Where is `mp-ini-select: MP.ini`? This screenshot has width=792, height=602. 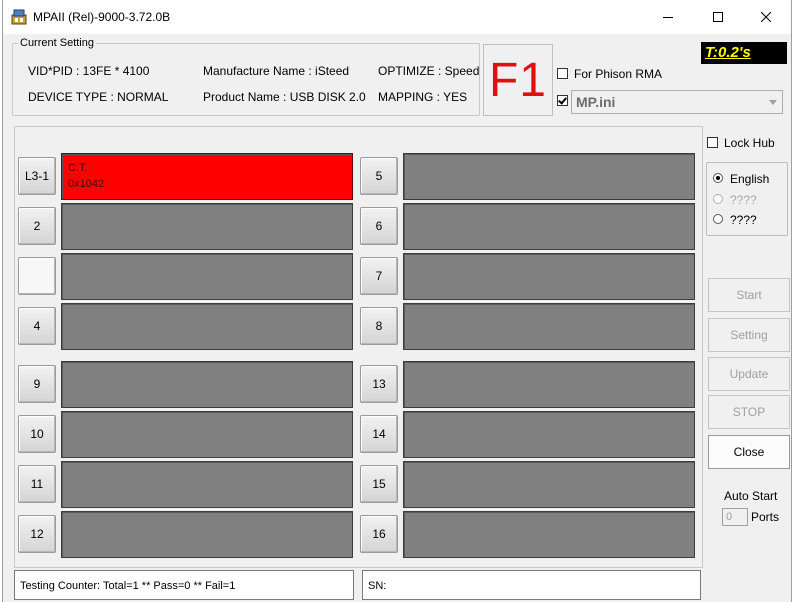 mp-ini-select: MP.ini is located at coordinates (677, 102).